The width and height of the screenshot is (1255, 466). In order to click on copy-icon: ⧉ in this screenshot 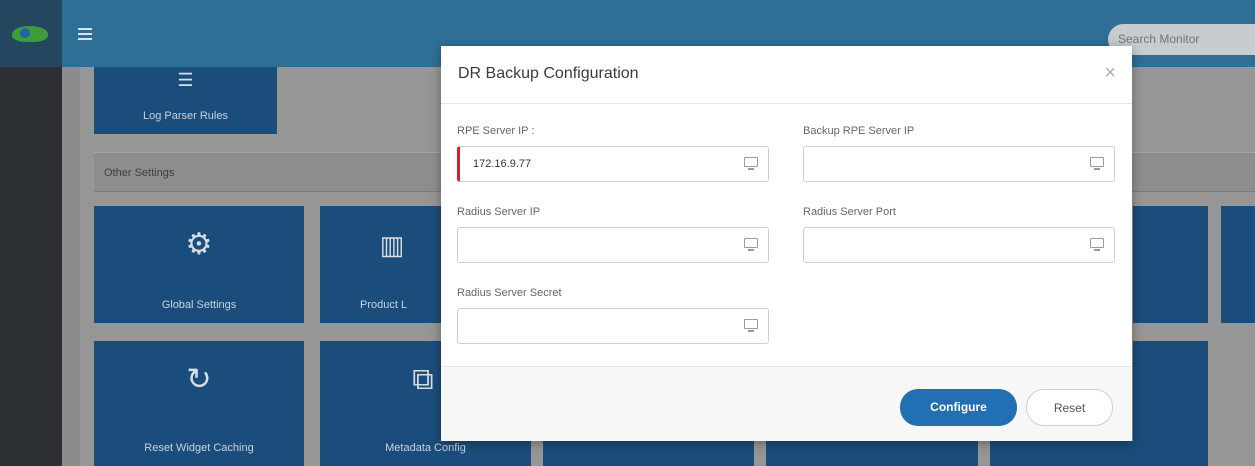, I will do `click(423, 379)`.